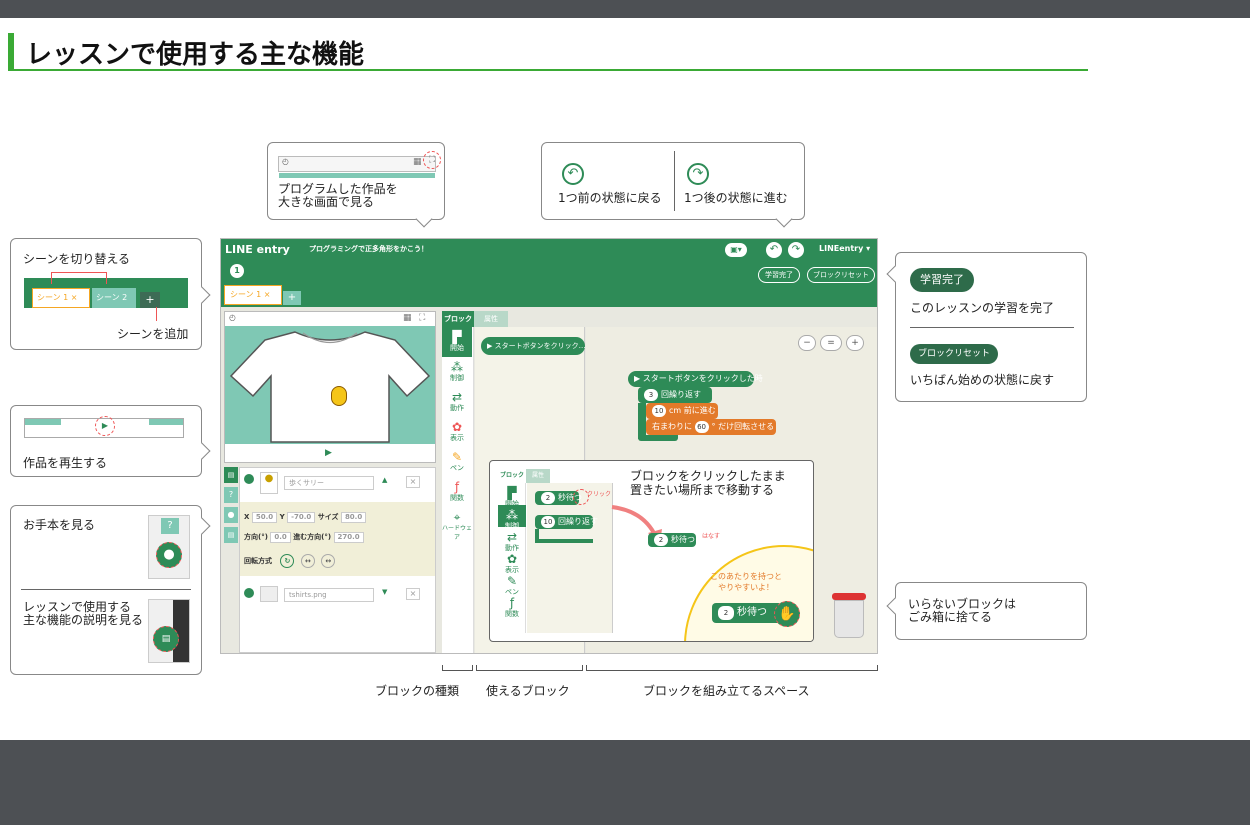 This screenshot has height=825, width=1250. What do you see at coordinates (339, 396) in the screenshot?
I see `sally-character` at bounding box center [339, 396].